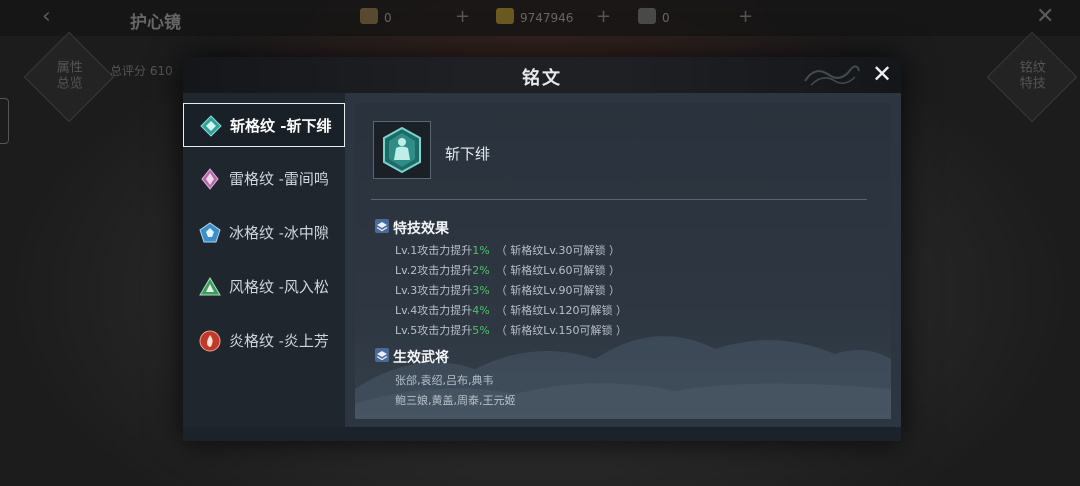  Describe the element at coordinates (210, 286) in the screenshot. I see `wind-gem-icon` at that location.